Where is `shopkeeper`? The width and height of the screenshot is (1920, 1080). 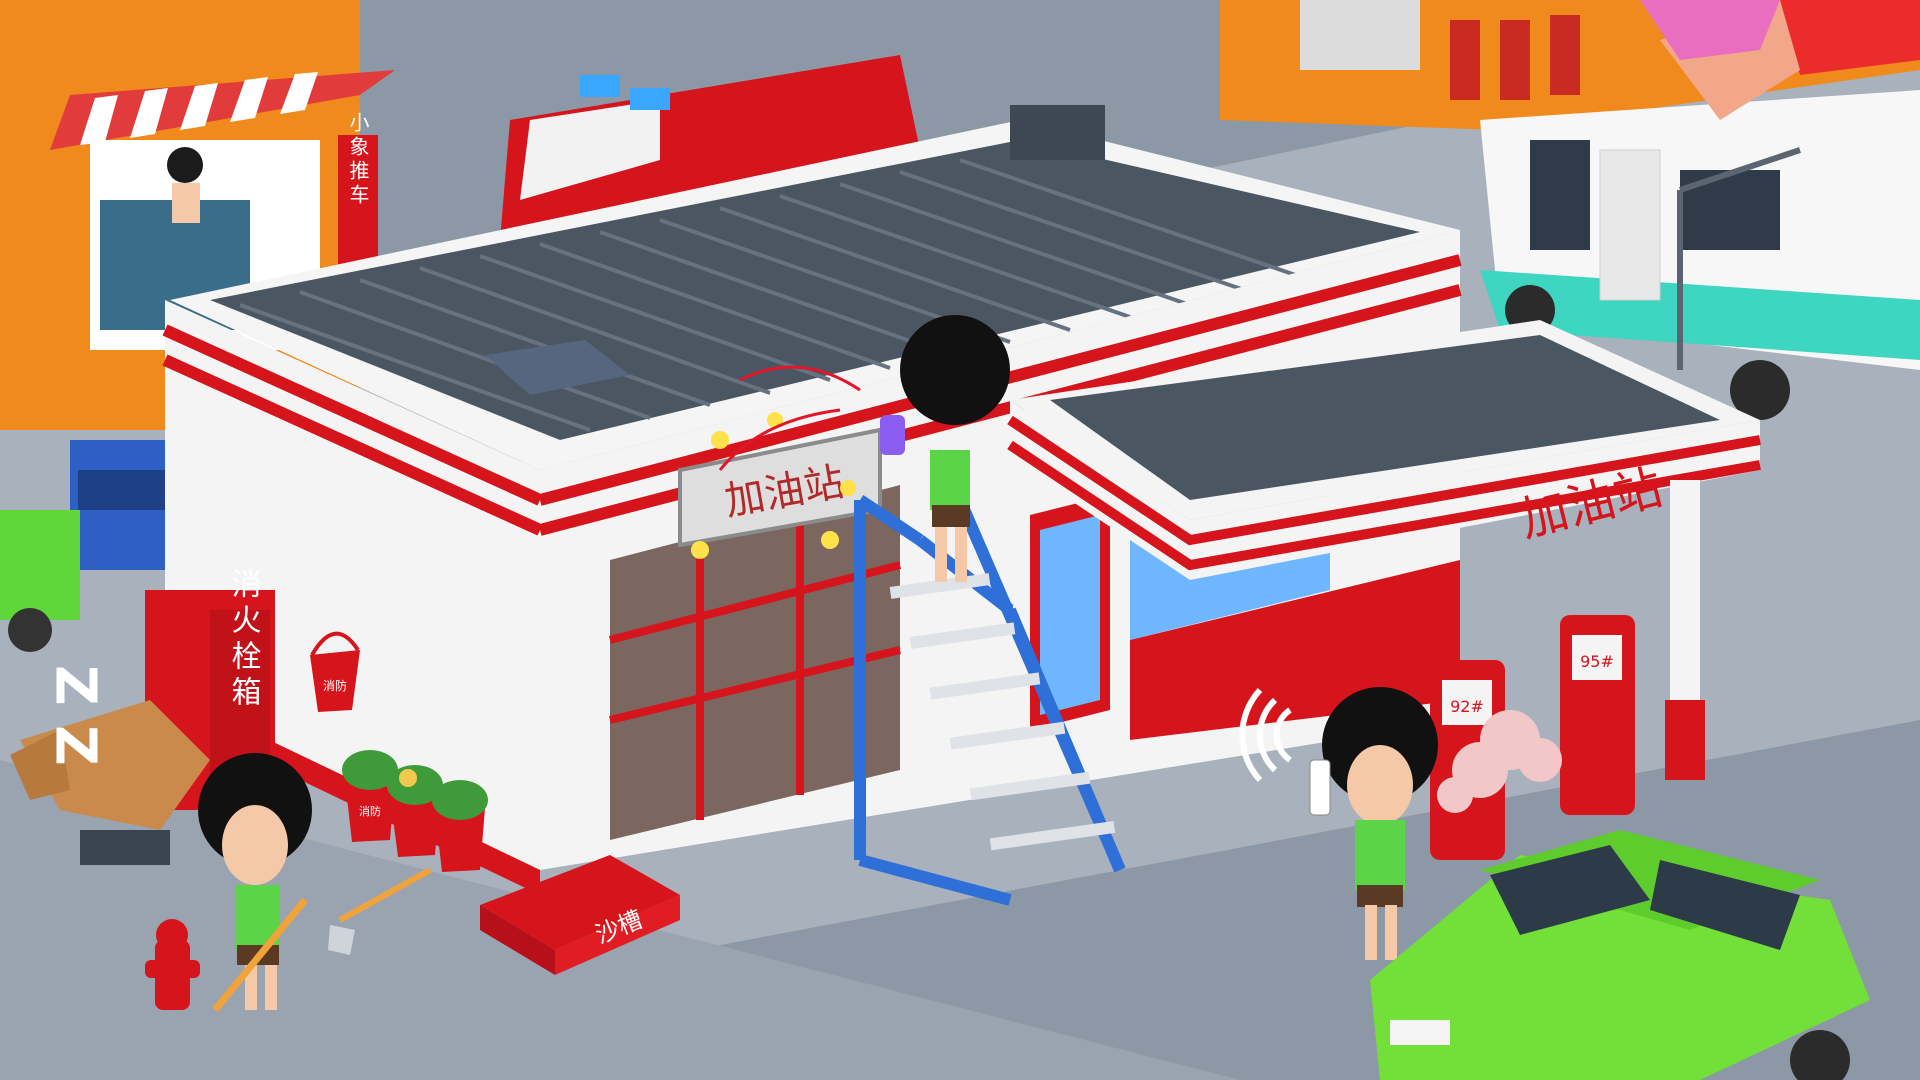 shopkeeper is located at coordinates (185, 165).